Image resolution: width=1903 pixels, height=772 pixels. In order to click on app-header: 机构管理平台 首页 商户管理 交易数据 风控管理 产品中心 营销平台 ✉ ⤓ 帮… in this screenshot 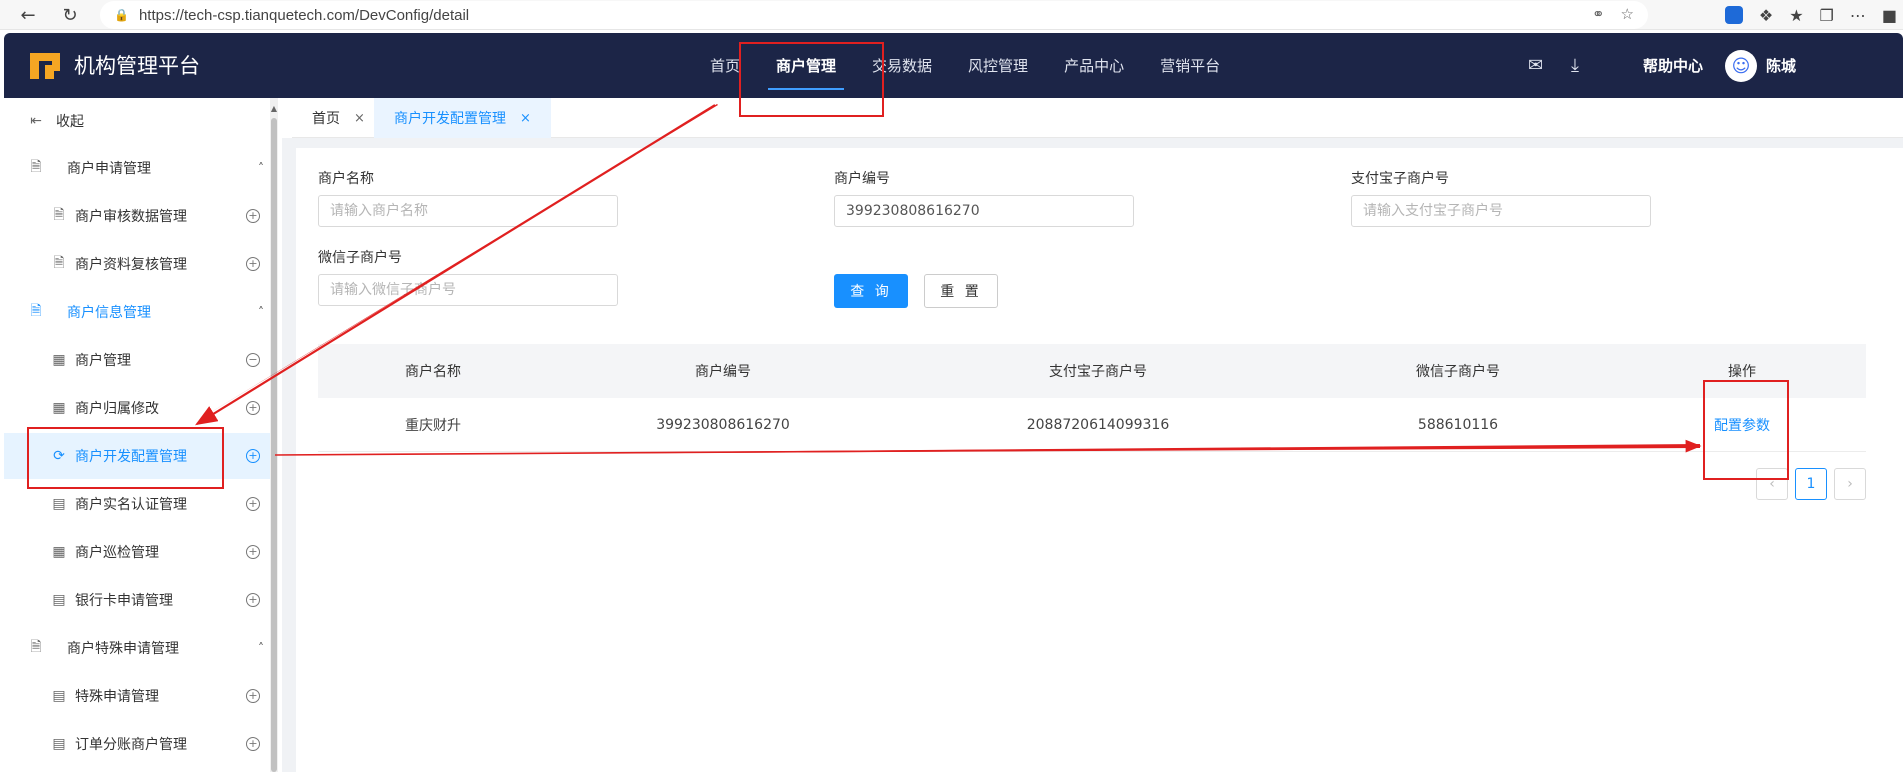, I will do `click(953, 65)`.